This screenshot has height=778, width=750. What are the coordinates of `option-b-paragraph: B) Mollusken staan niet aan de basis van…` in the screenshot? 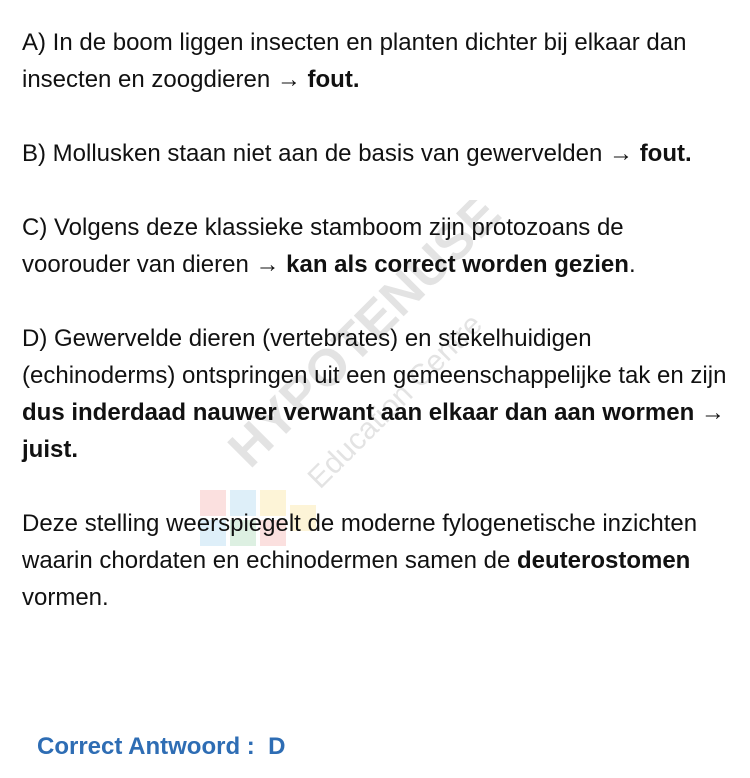 It's located at (379, 153).